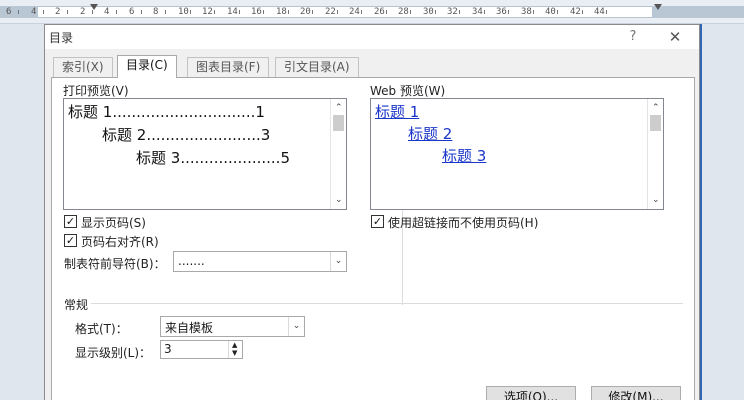  Describe the element at coordinates (113, 223) in the screenshot. I see `show-page-numbers-label: 显示页码(S)` at that location.